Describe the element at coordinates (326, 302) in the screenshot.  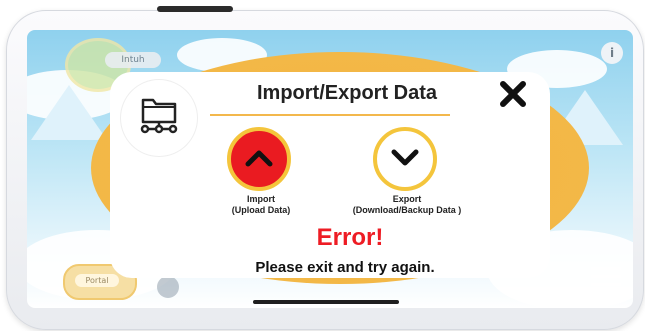
I see `home-indicator` at that location.